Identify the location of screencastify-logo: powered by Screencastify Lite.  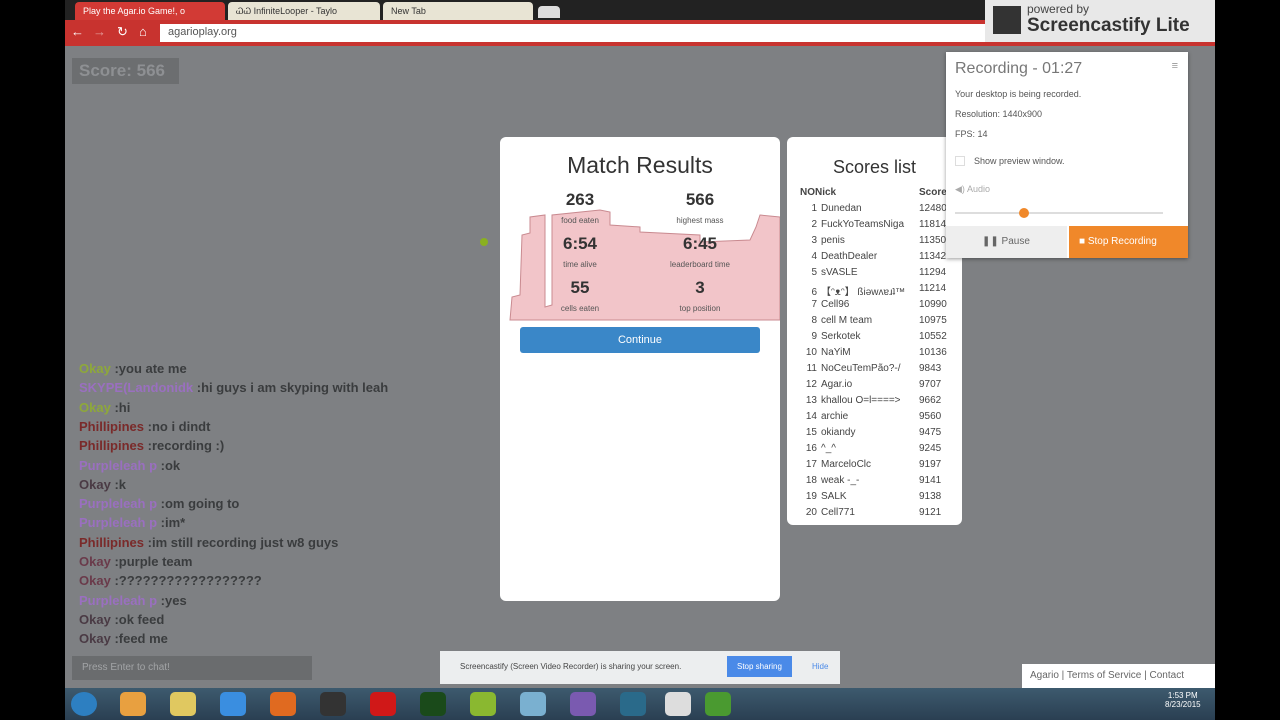
(1100, 21).